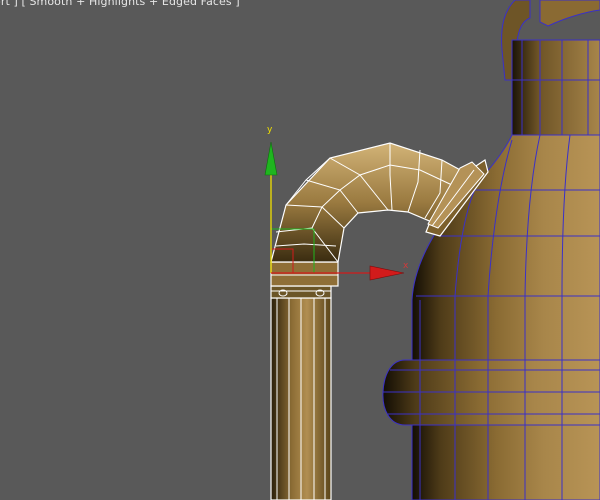 The image size is (600, 500). I want to click on jug-neck, so click(555, 87).